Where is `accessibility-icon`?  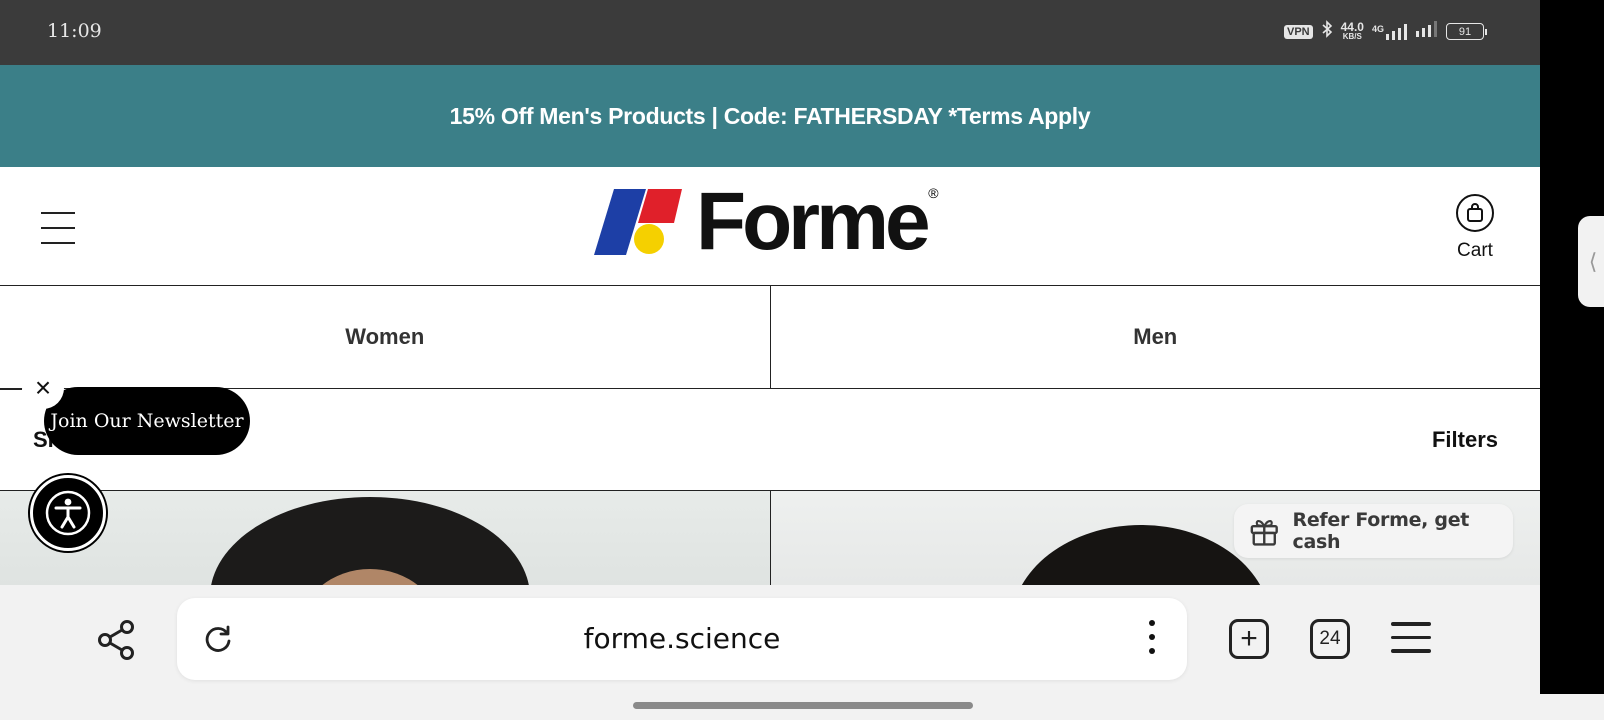 accessibility-icon is located at coordinates (68, 513).